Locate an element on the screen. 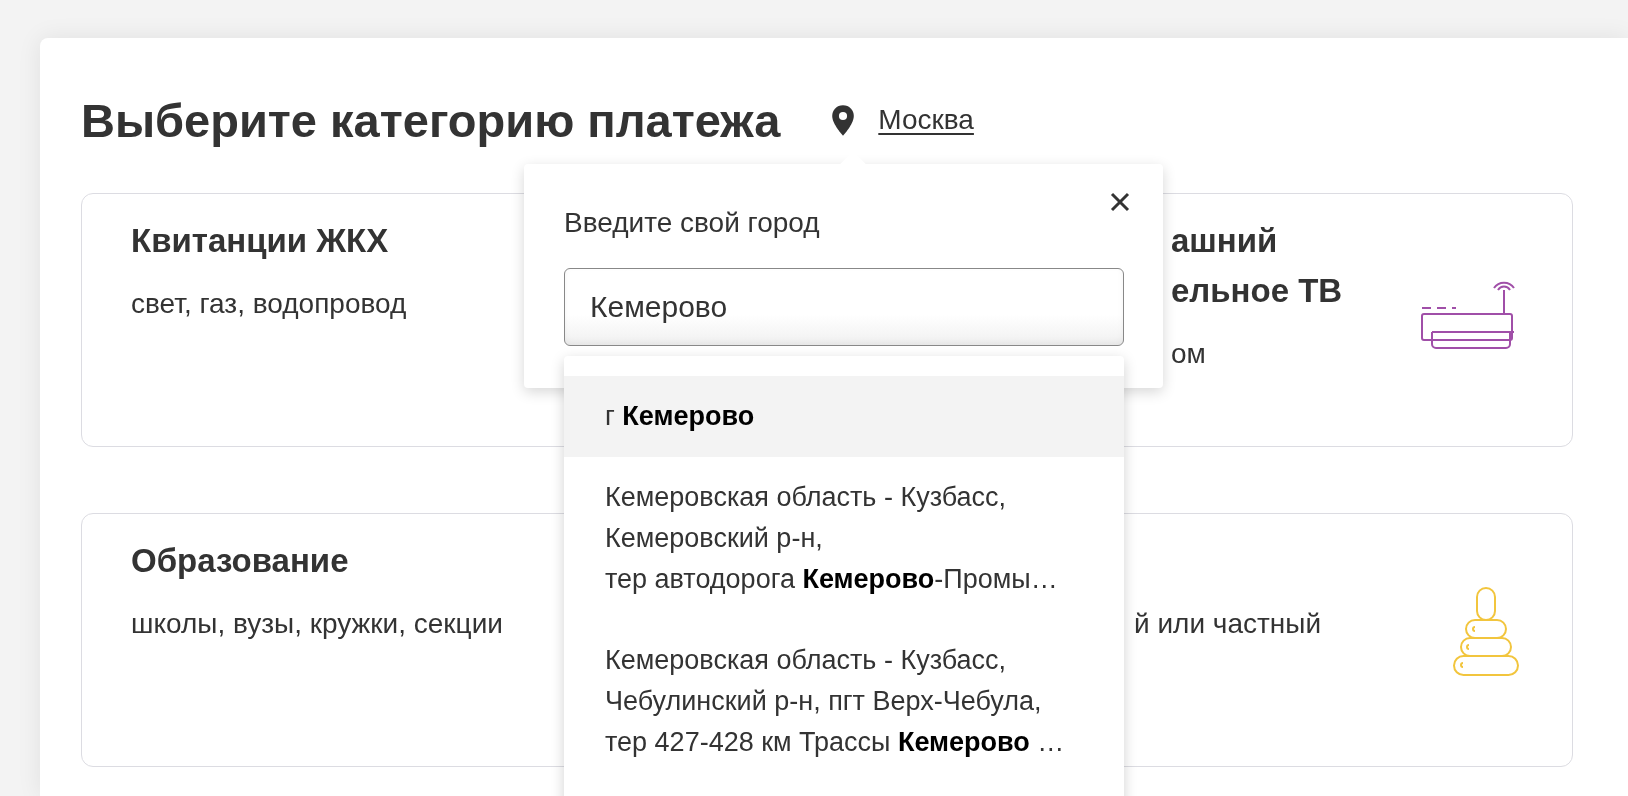 The height and width of the screenshot is (796, 1628). page-title: Выберите категорию платежа is located at coordinates (431, 120).